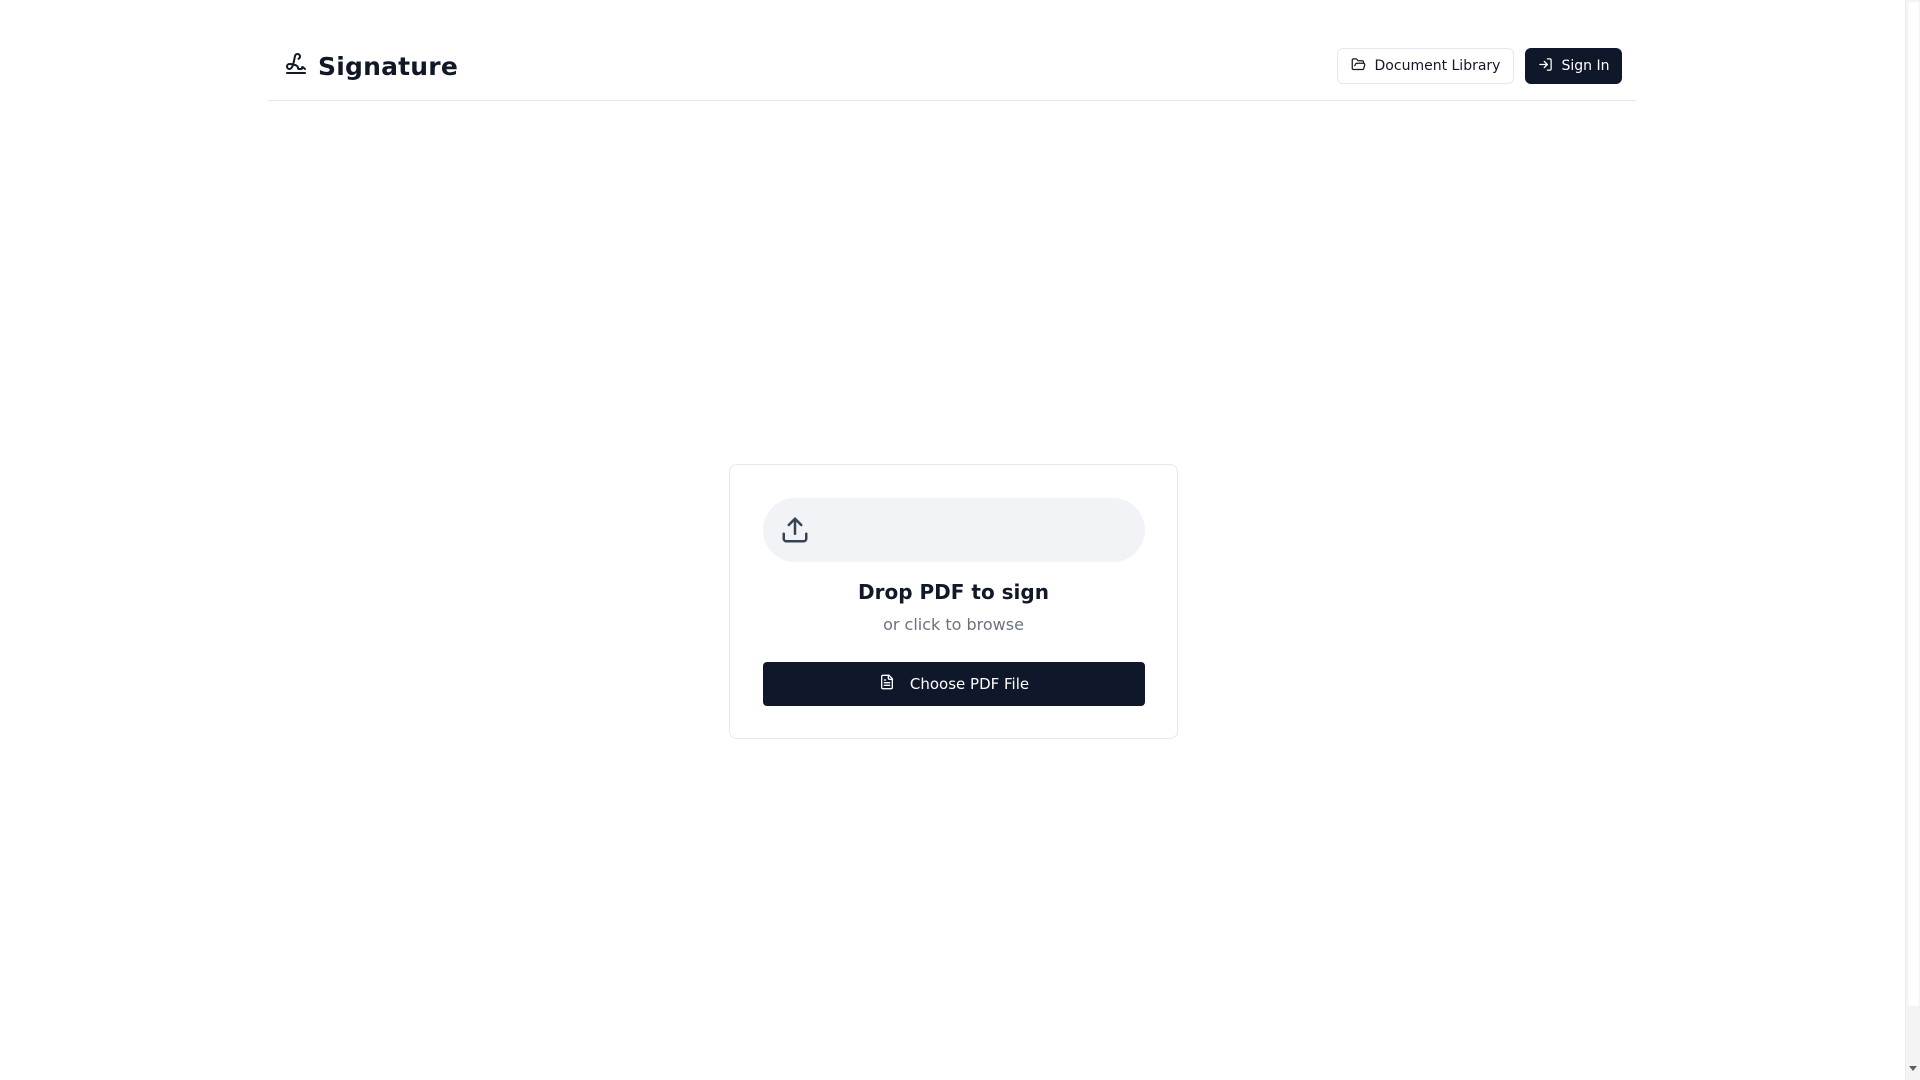 This screenshot has height=1080, width=1920. What do you see at coordinates (969, 684) in the screenshot?
I see `choose-pdf-label: Choose PDF File` at bounding box center [969, 684].